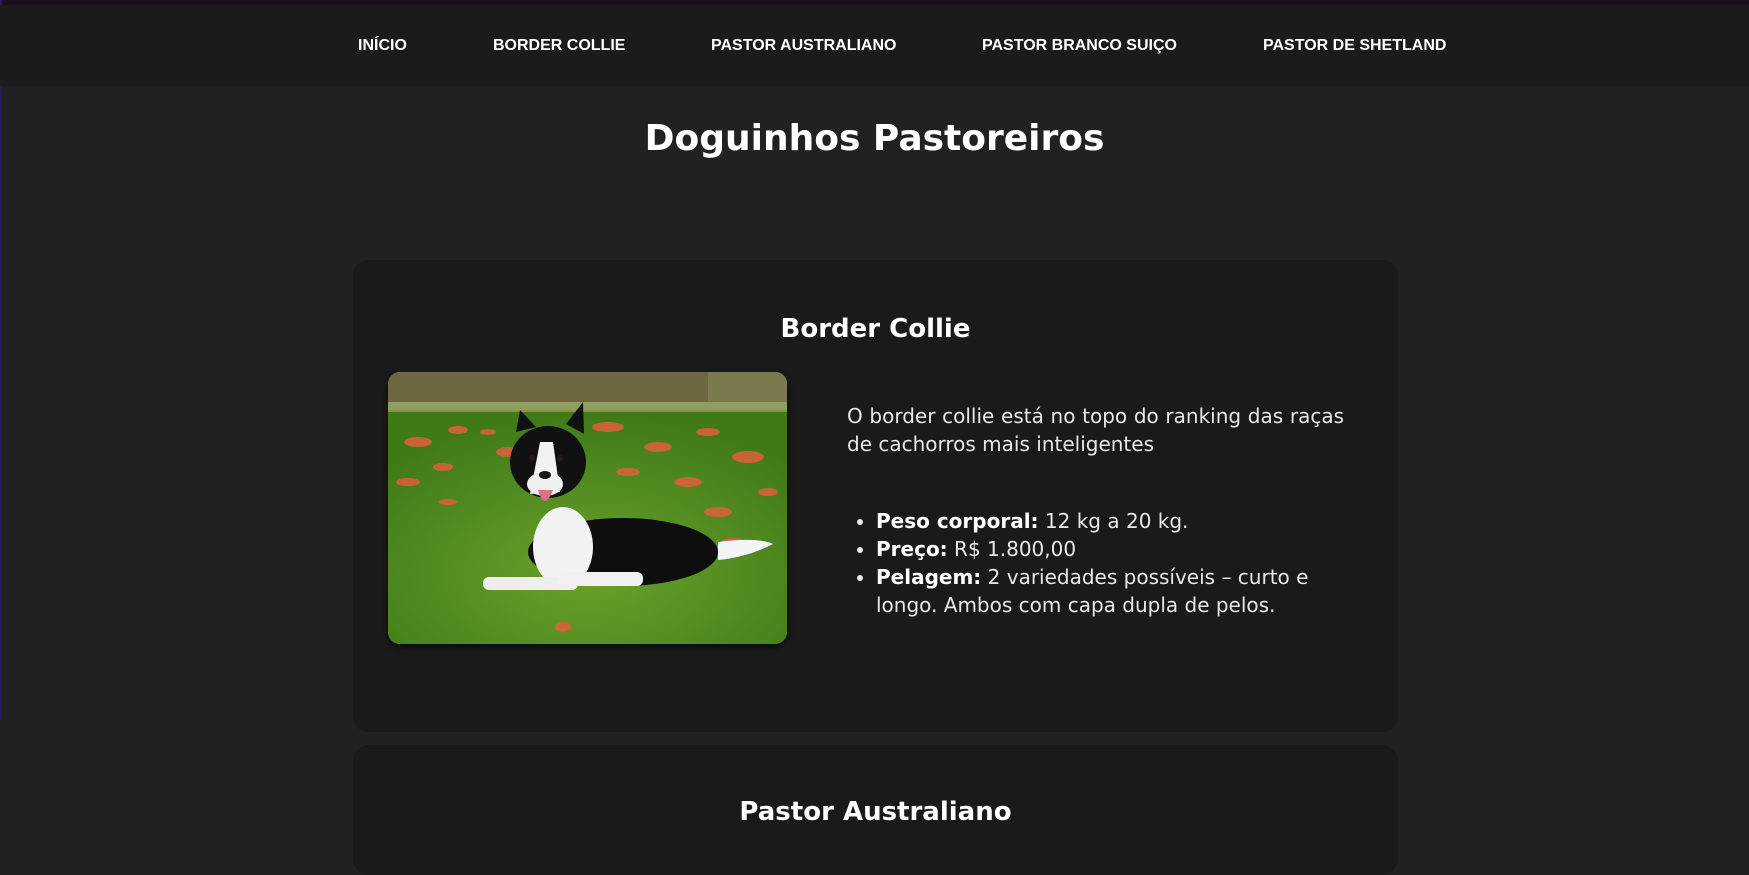 The height and width of the screenshot is (875, 1749). I want to click on nav-link-pastor-de-shetland: PASTOR DE SHETLAND, so click(1354, 46).